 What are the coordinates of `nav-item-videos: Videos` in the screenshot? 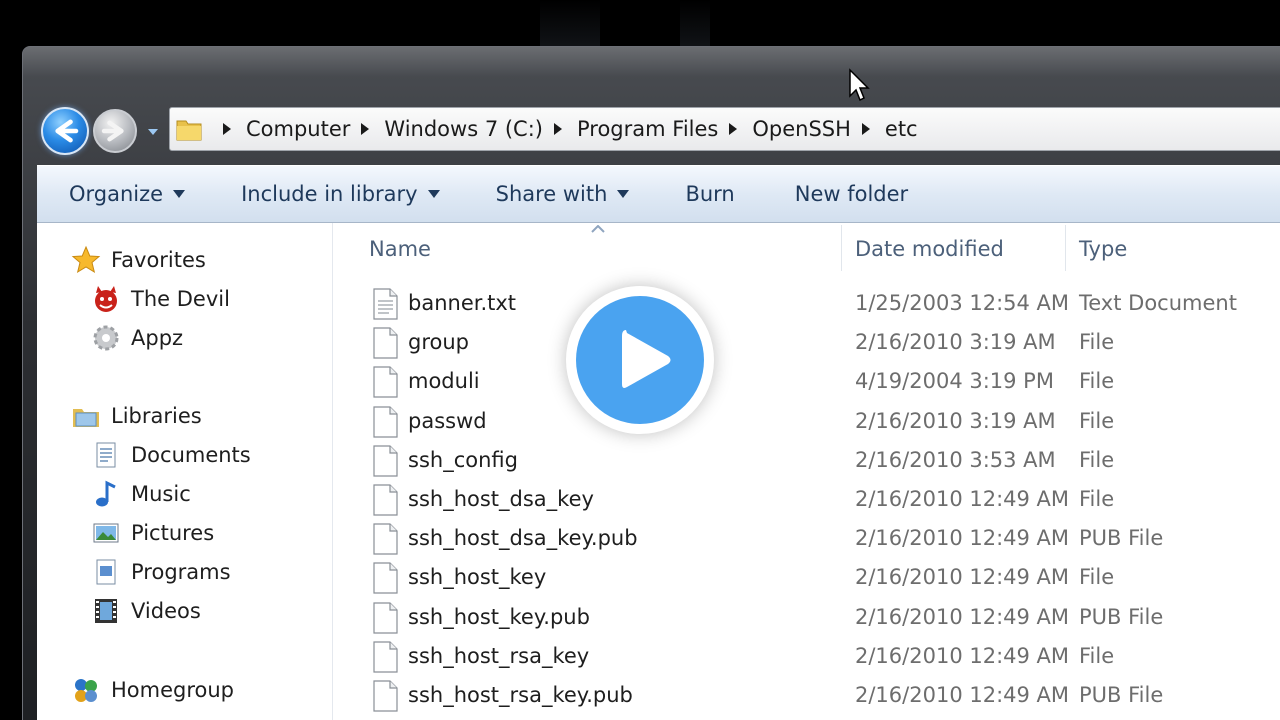 It's located at (146, 611).